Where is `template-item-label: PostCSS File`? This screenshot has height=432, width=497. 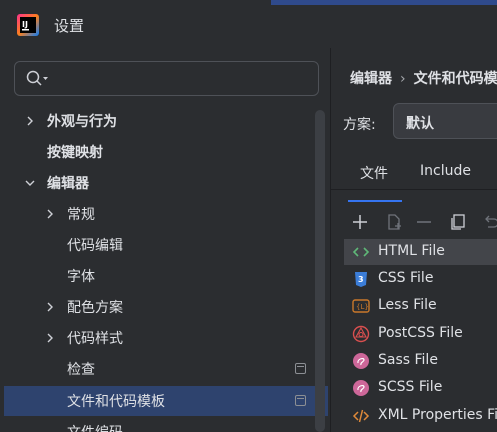 template-item-label: PostCSS File is located at coordinates (420, 333).